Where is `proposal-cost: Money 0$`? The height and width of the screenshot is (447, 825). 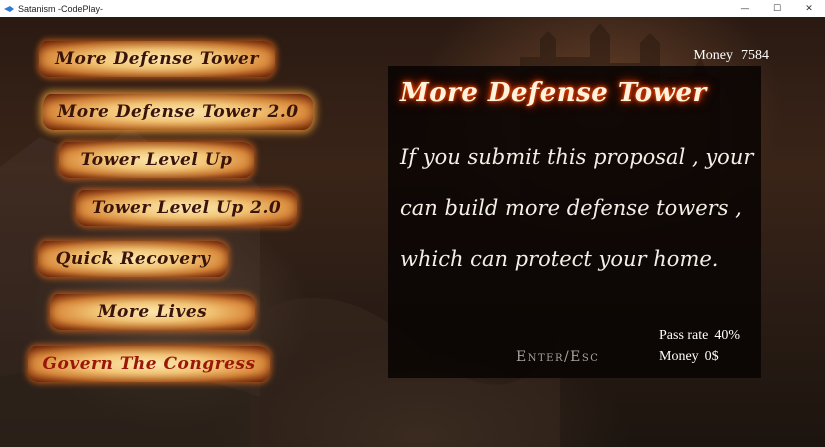
proposal-cost: Money 0$ is located at coordinates (689, 357).